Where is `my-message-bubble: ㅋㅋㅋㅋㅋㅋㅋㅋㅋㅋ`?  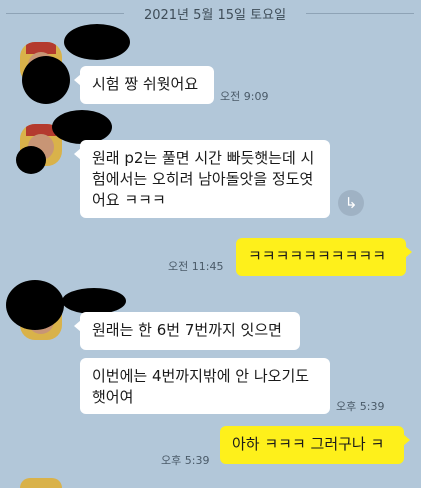
my-message-bubble: ㅋㅋㅋㅋㅋㅋㅋㅋㅋㅋ is located at coordinates (324, 257).